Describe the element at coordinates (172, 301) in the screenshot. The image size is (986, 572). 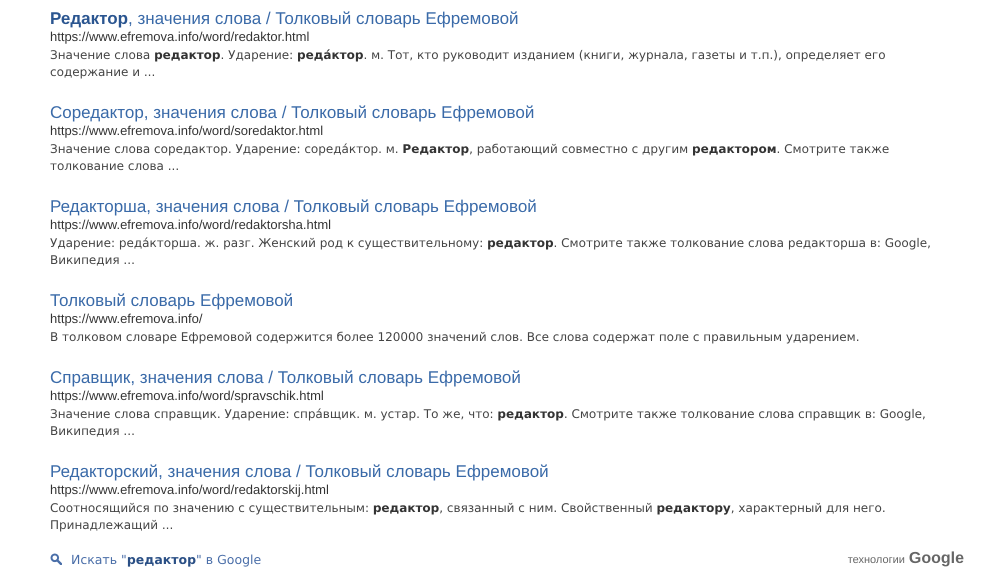
I see `result-title-link: Толковый словарь Ефремовой` at that location.